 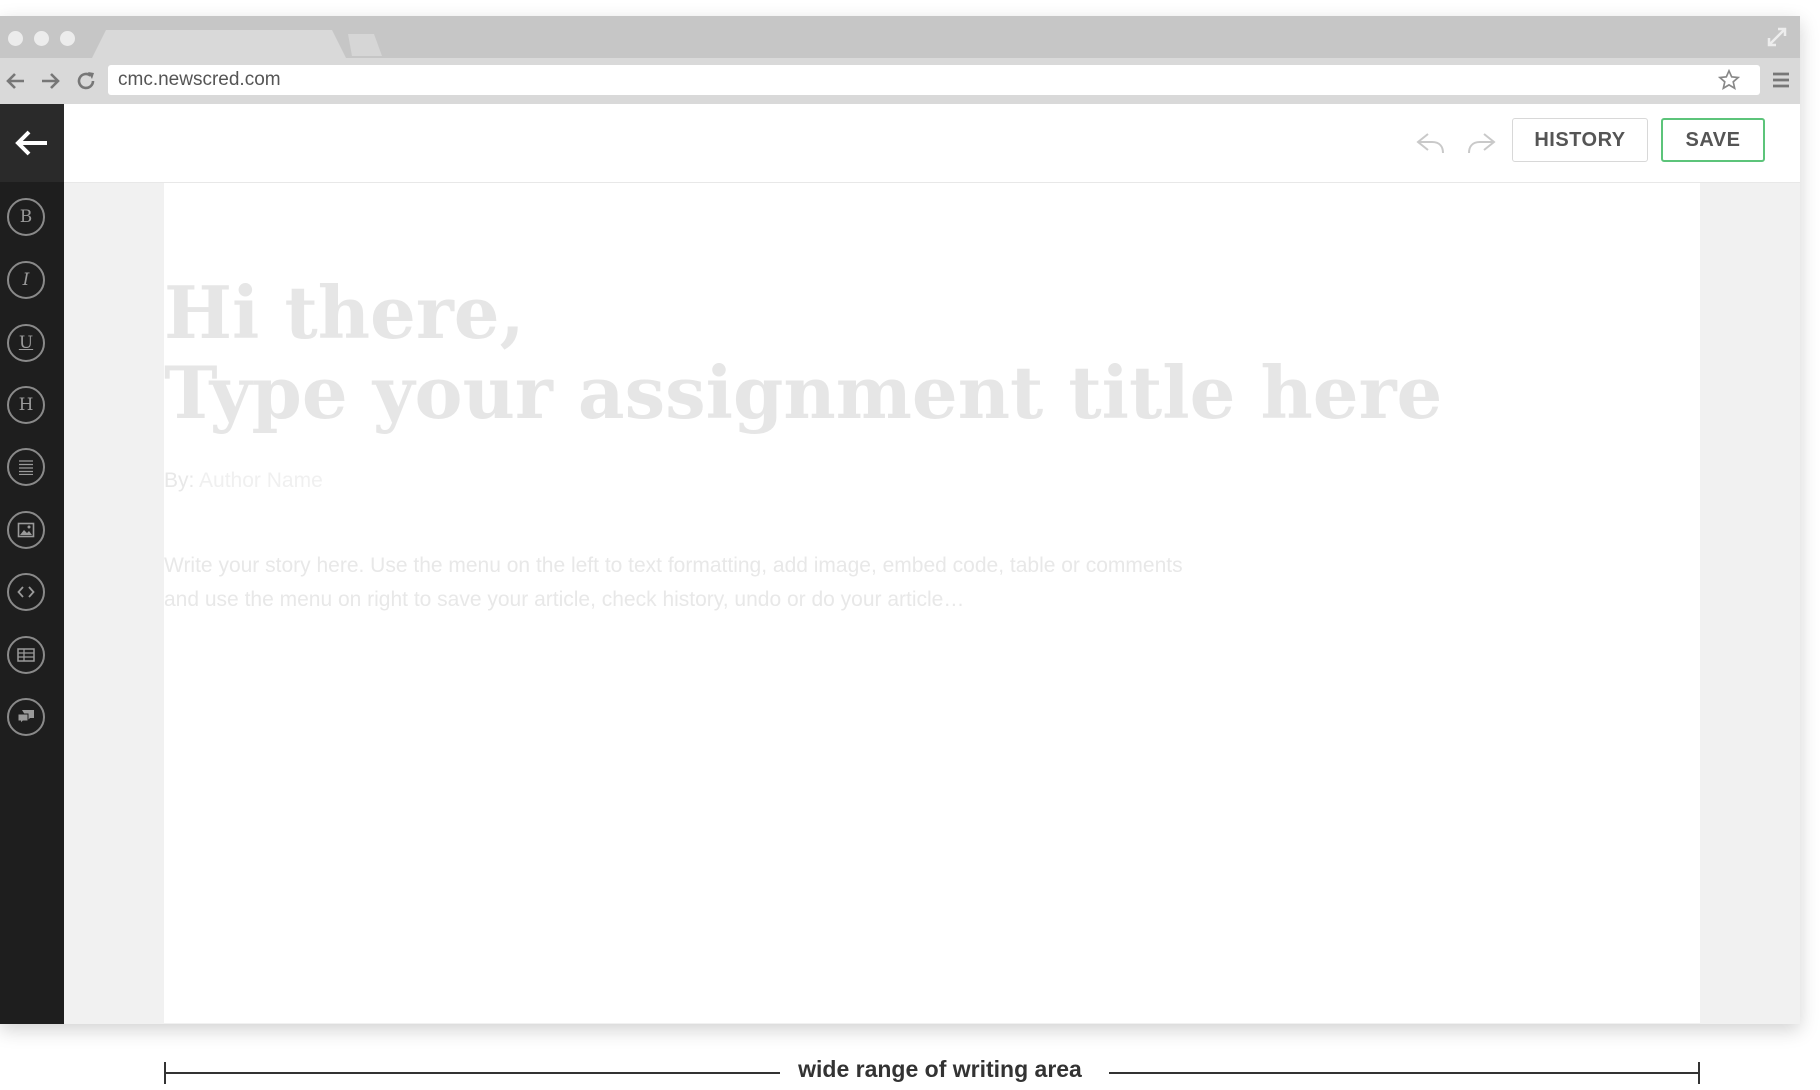 I want to click on heading-button: H, so click(x=26, y=405).